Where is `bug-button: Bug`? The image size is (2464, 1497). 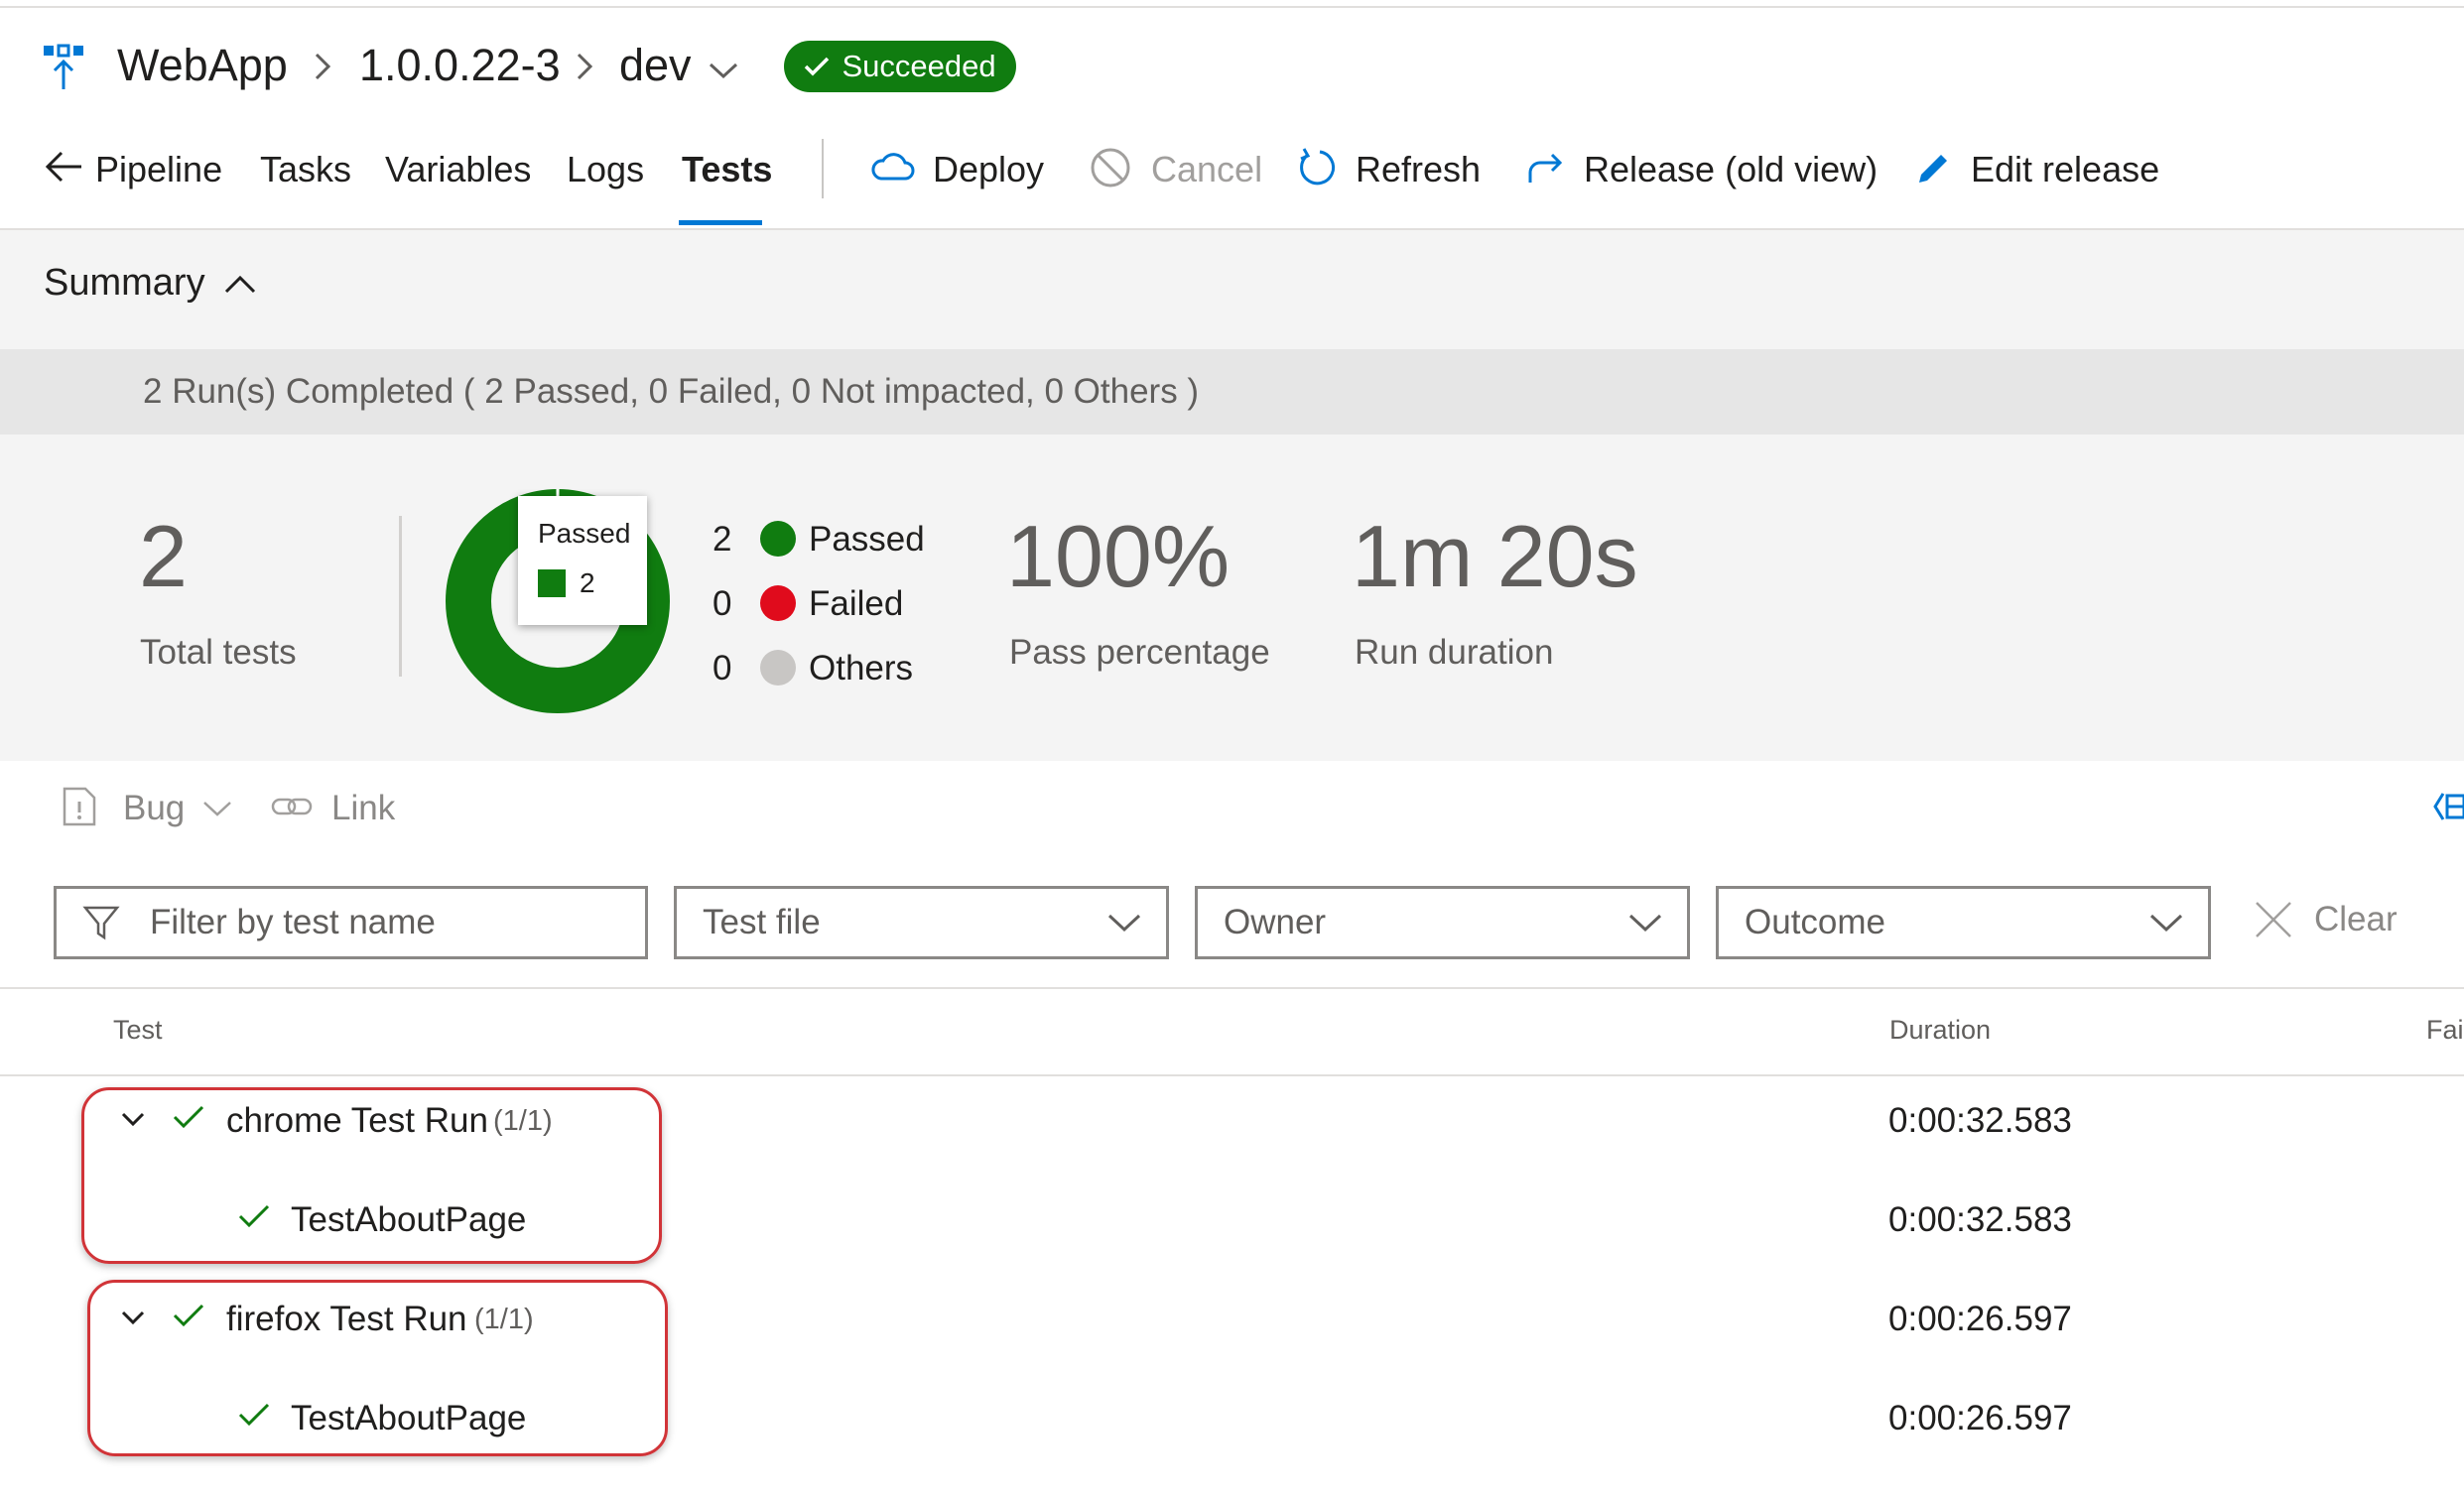 bug-button: Bug is located at coordinates (154, 809).